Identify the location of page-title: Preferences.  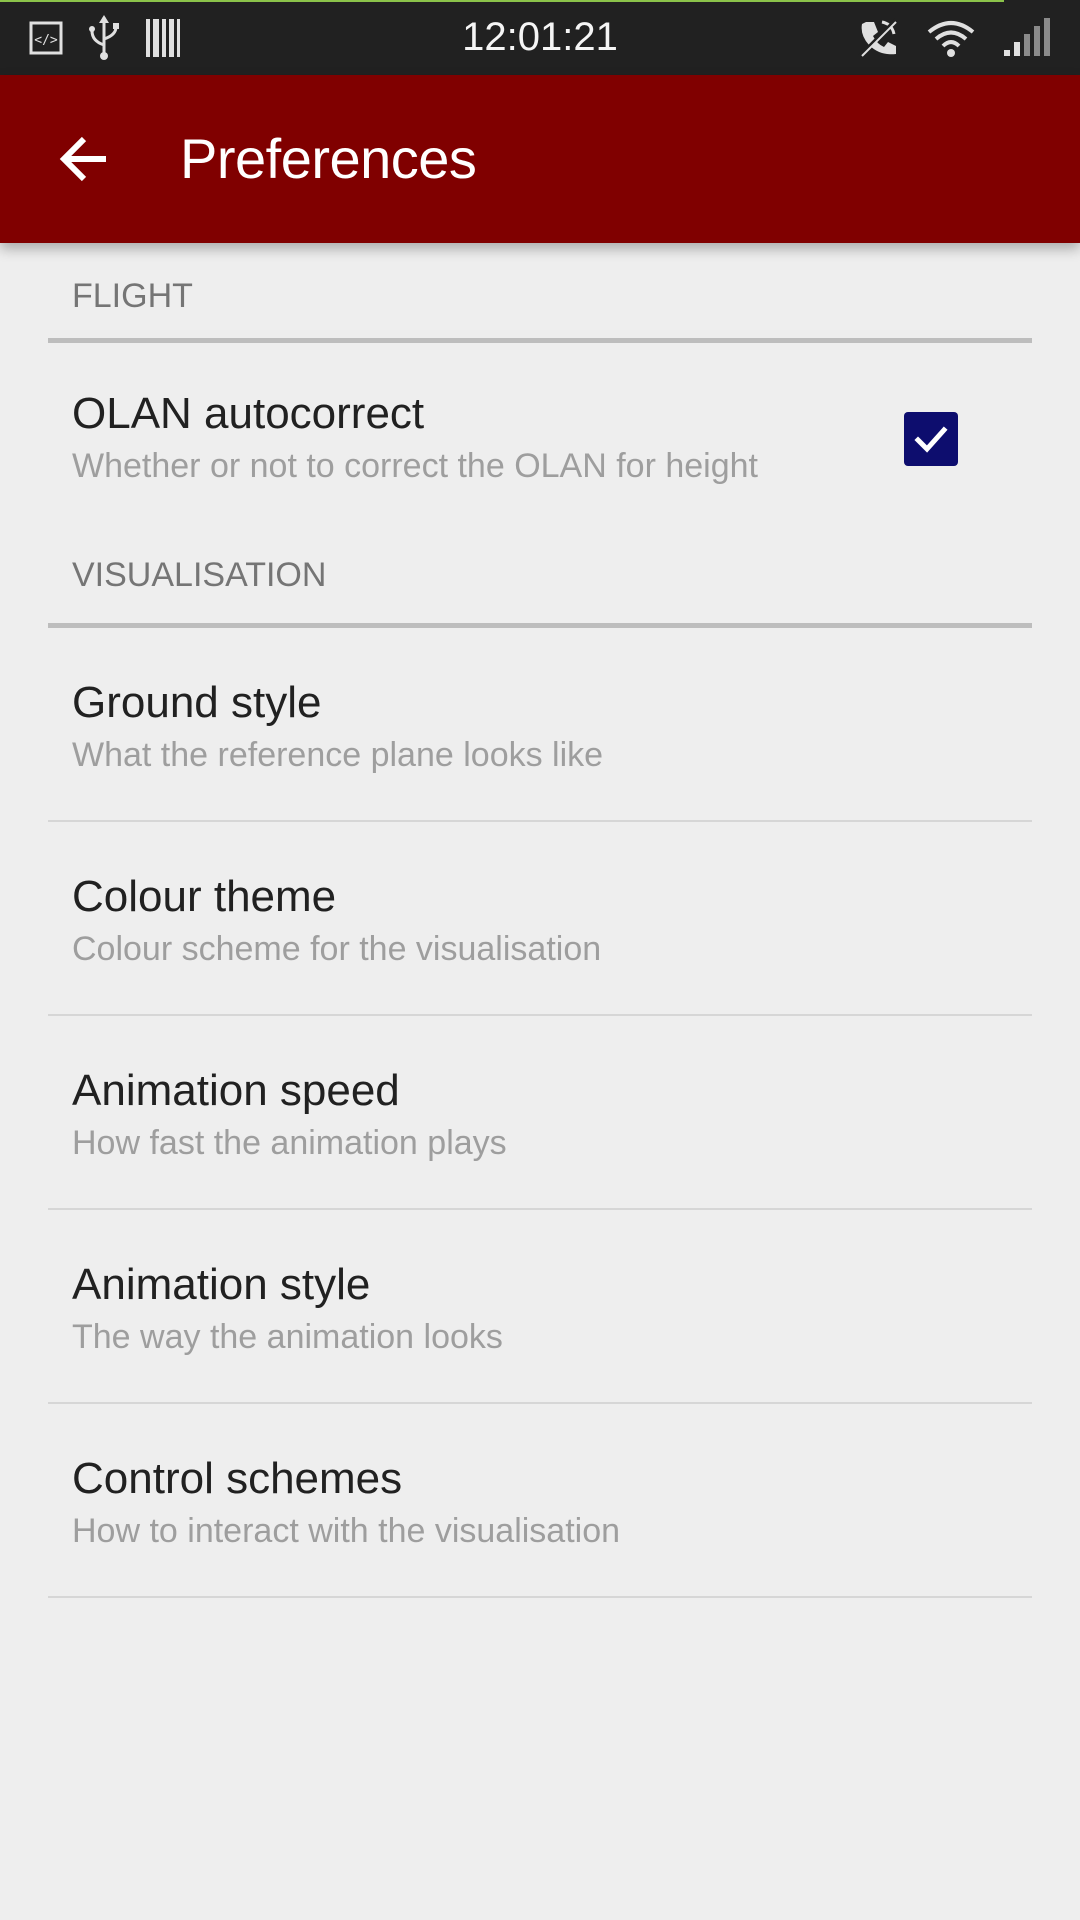
(328, 158).